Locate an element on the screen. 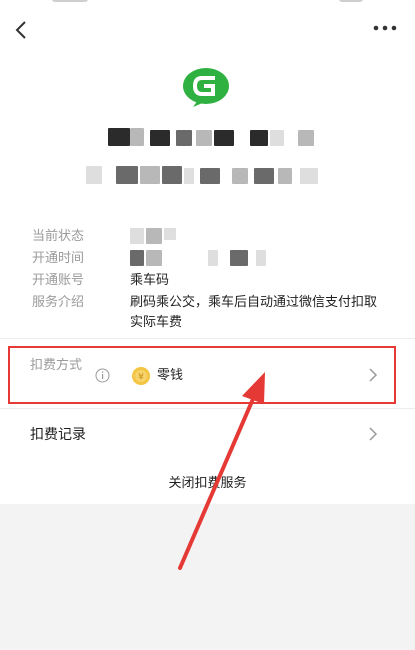 This screenshot has width=415, height=650. annotation-arrow-icon is located at coordinates (221, 471).